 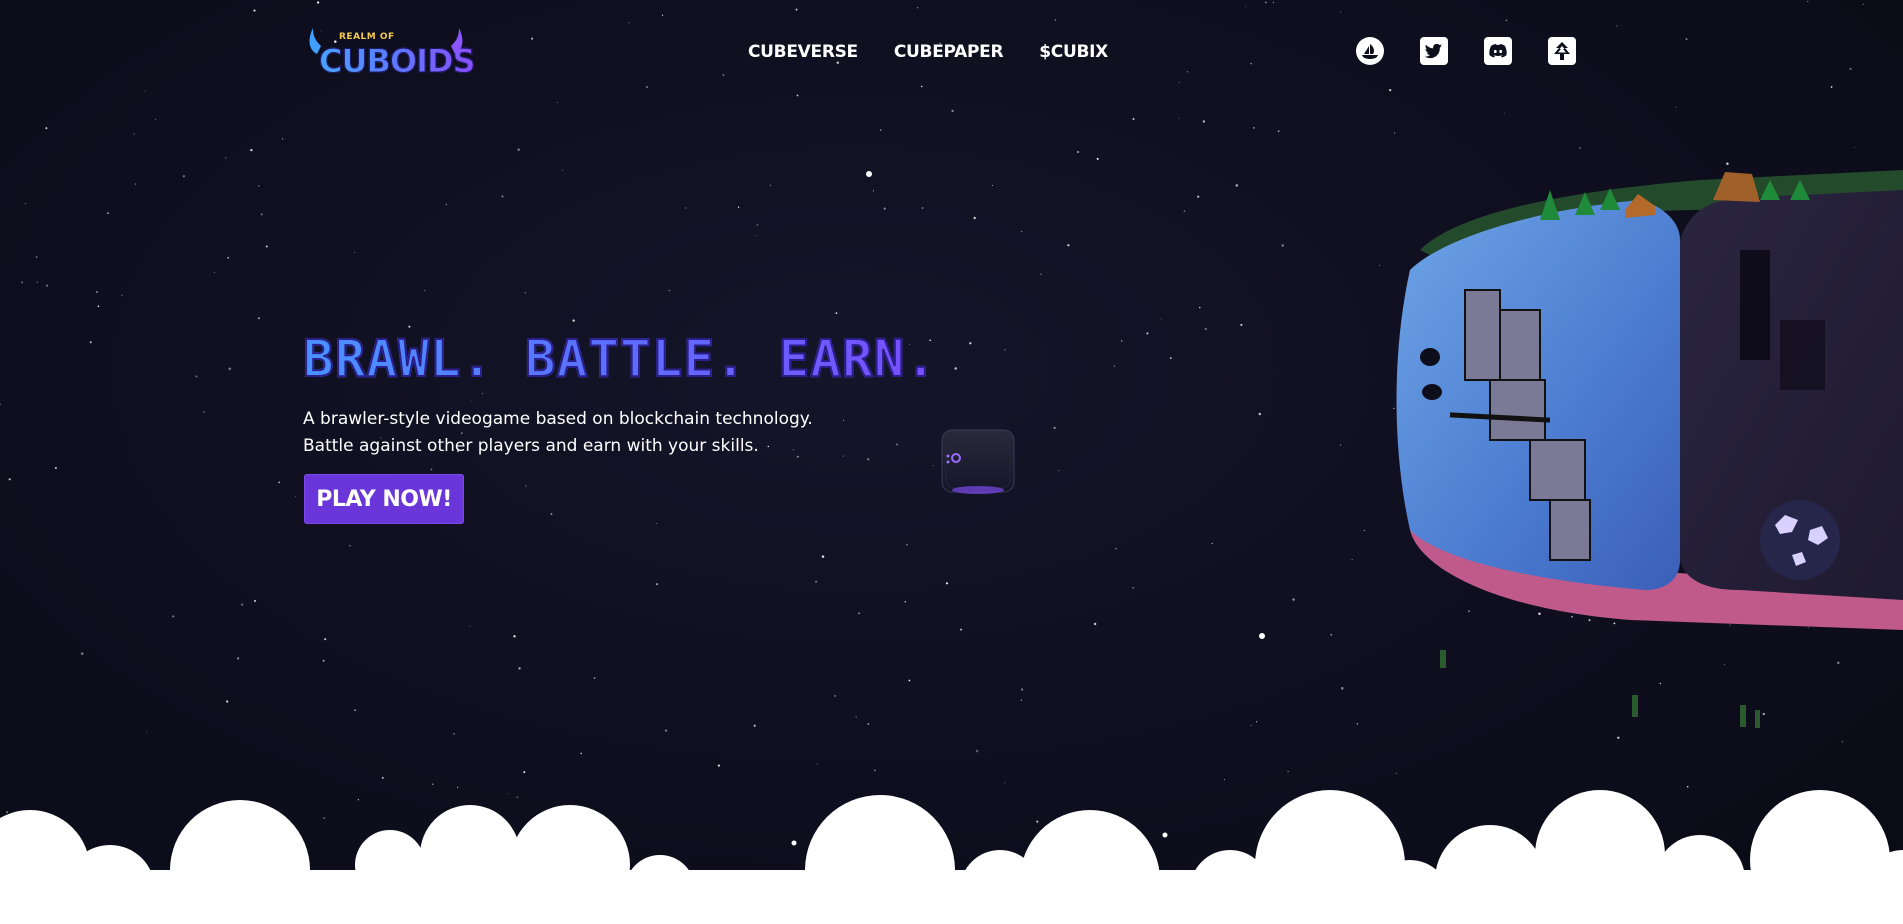 I want to click on discord-icon, so click(x=1498, y=51).